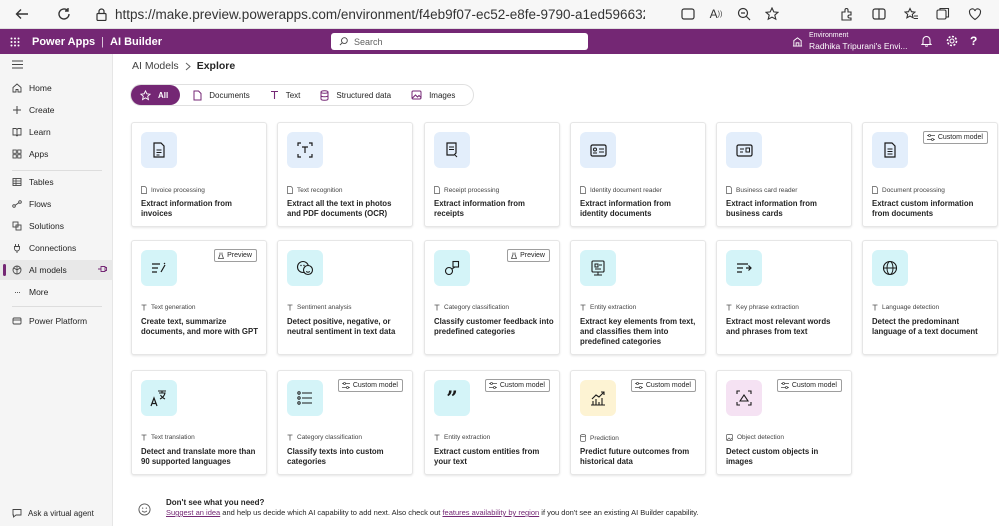 The width and height of the screenshot is (999, 526). What do you see at coordinates (879, 14) in the screenshot?
I see `split-screen-icon` at bounding box center [879, 14].